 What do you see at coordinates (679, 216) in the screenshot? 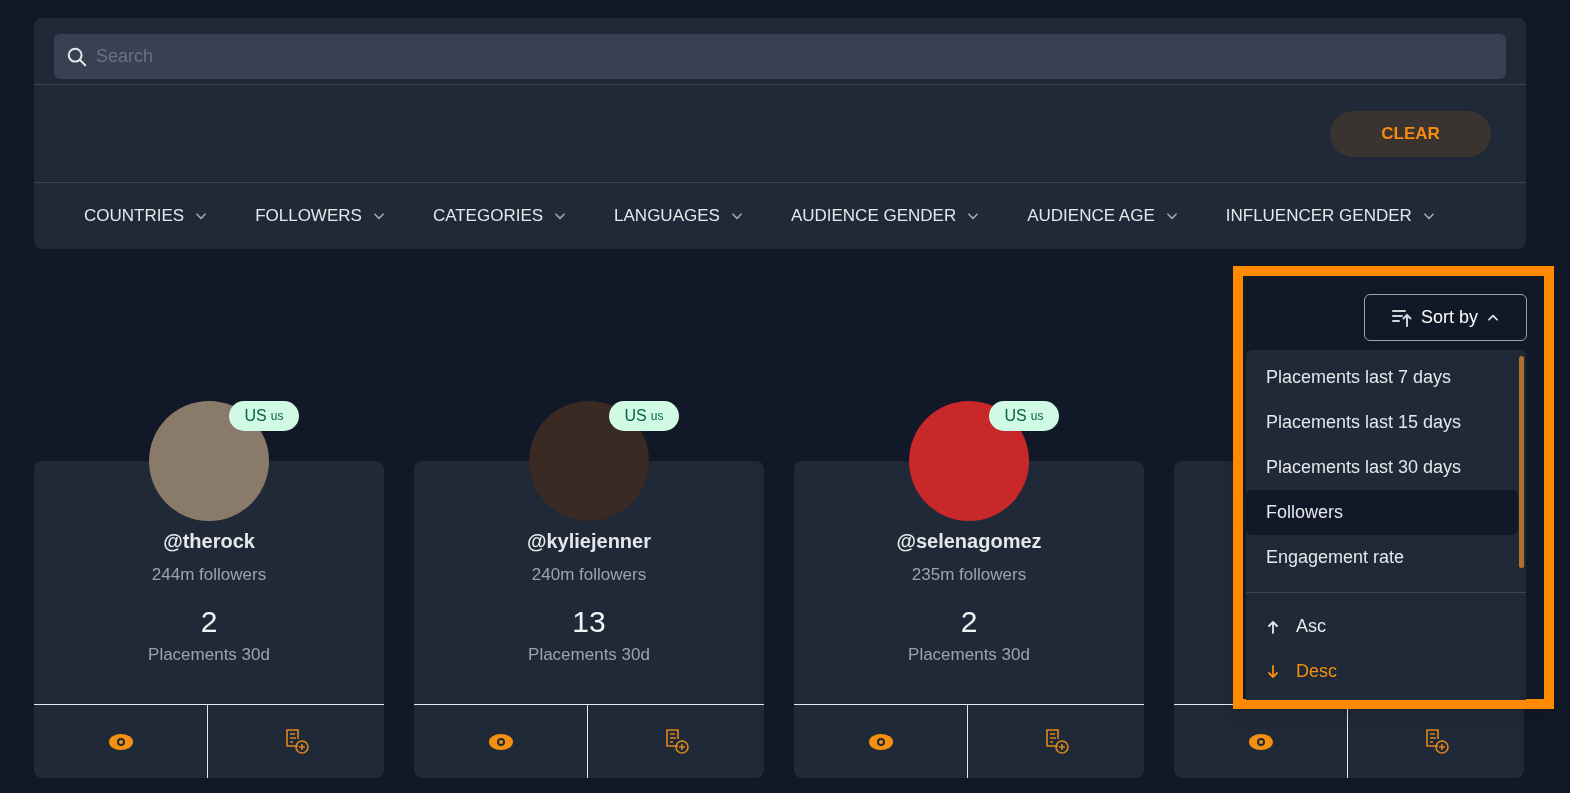
I see `filter-dropdown: LANGUAGES` at bounding box center [679, 216].